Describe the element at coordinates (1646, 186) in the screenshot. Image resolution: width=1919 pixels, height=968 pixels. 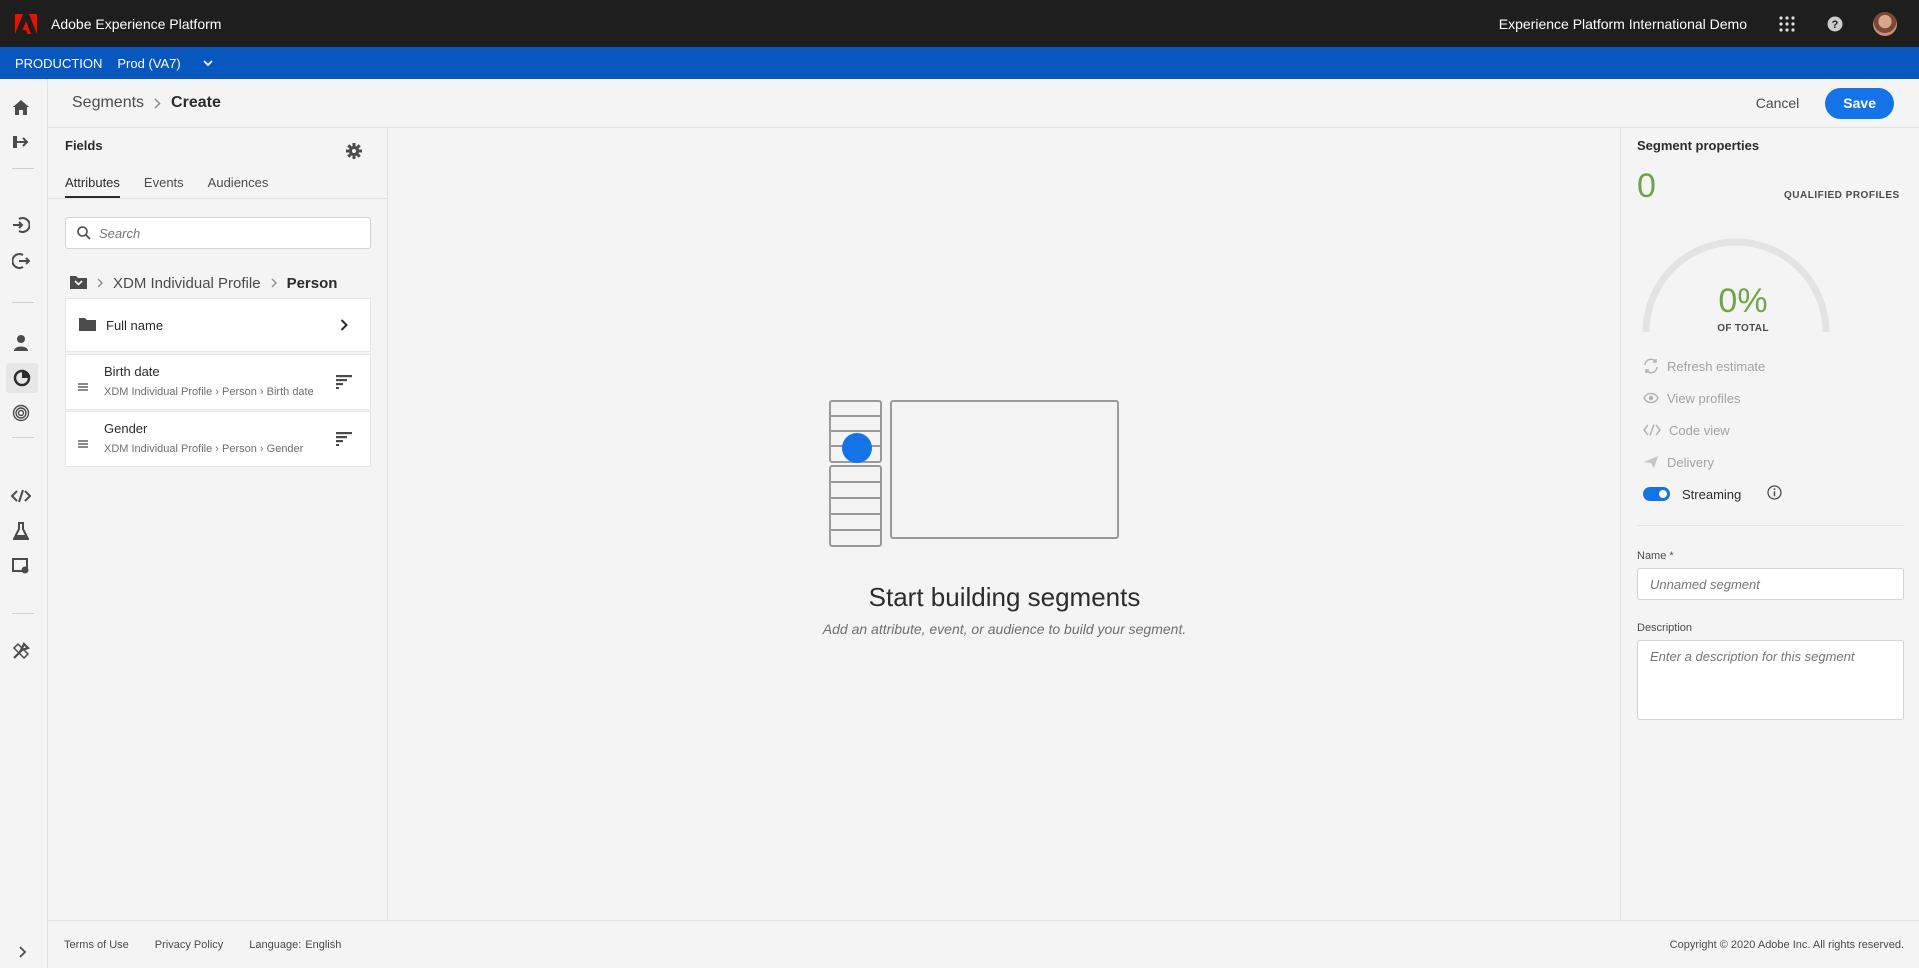
I see `qualified-profiles-count: 0` at that location.